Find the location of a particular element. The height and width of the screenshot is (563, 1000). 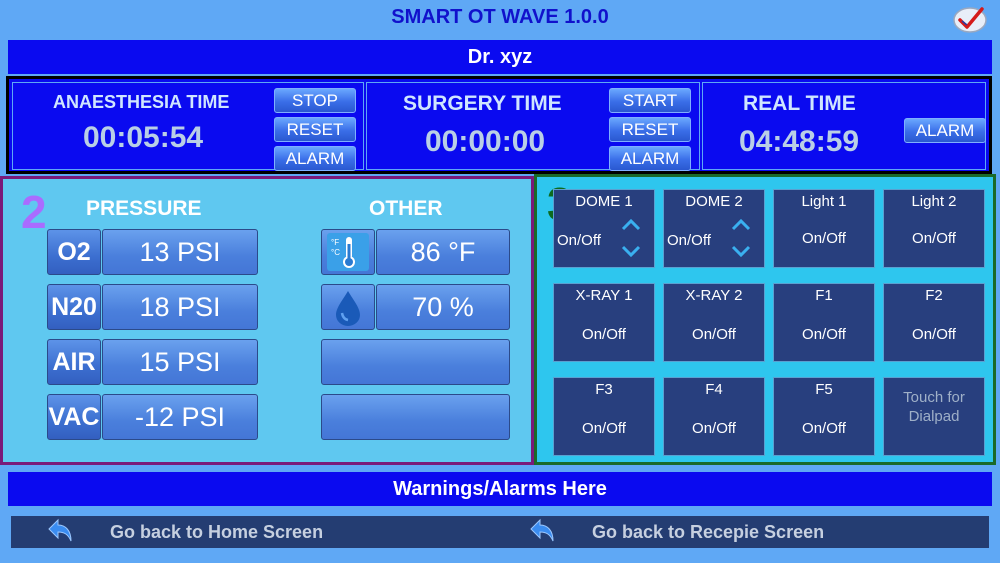

home-screen-button: Go back to Home Screen is located at coordinates (255, 532).